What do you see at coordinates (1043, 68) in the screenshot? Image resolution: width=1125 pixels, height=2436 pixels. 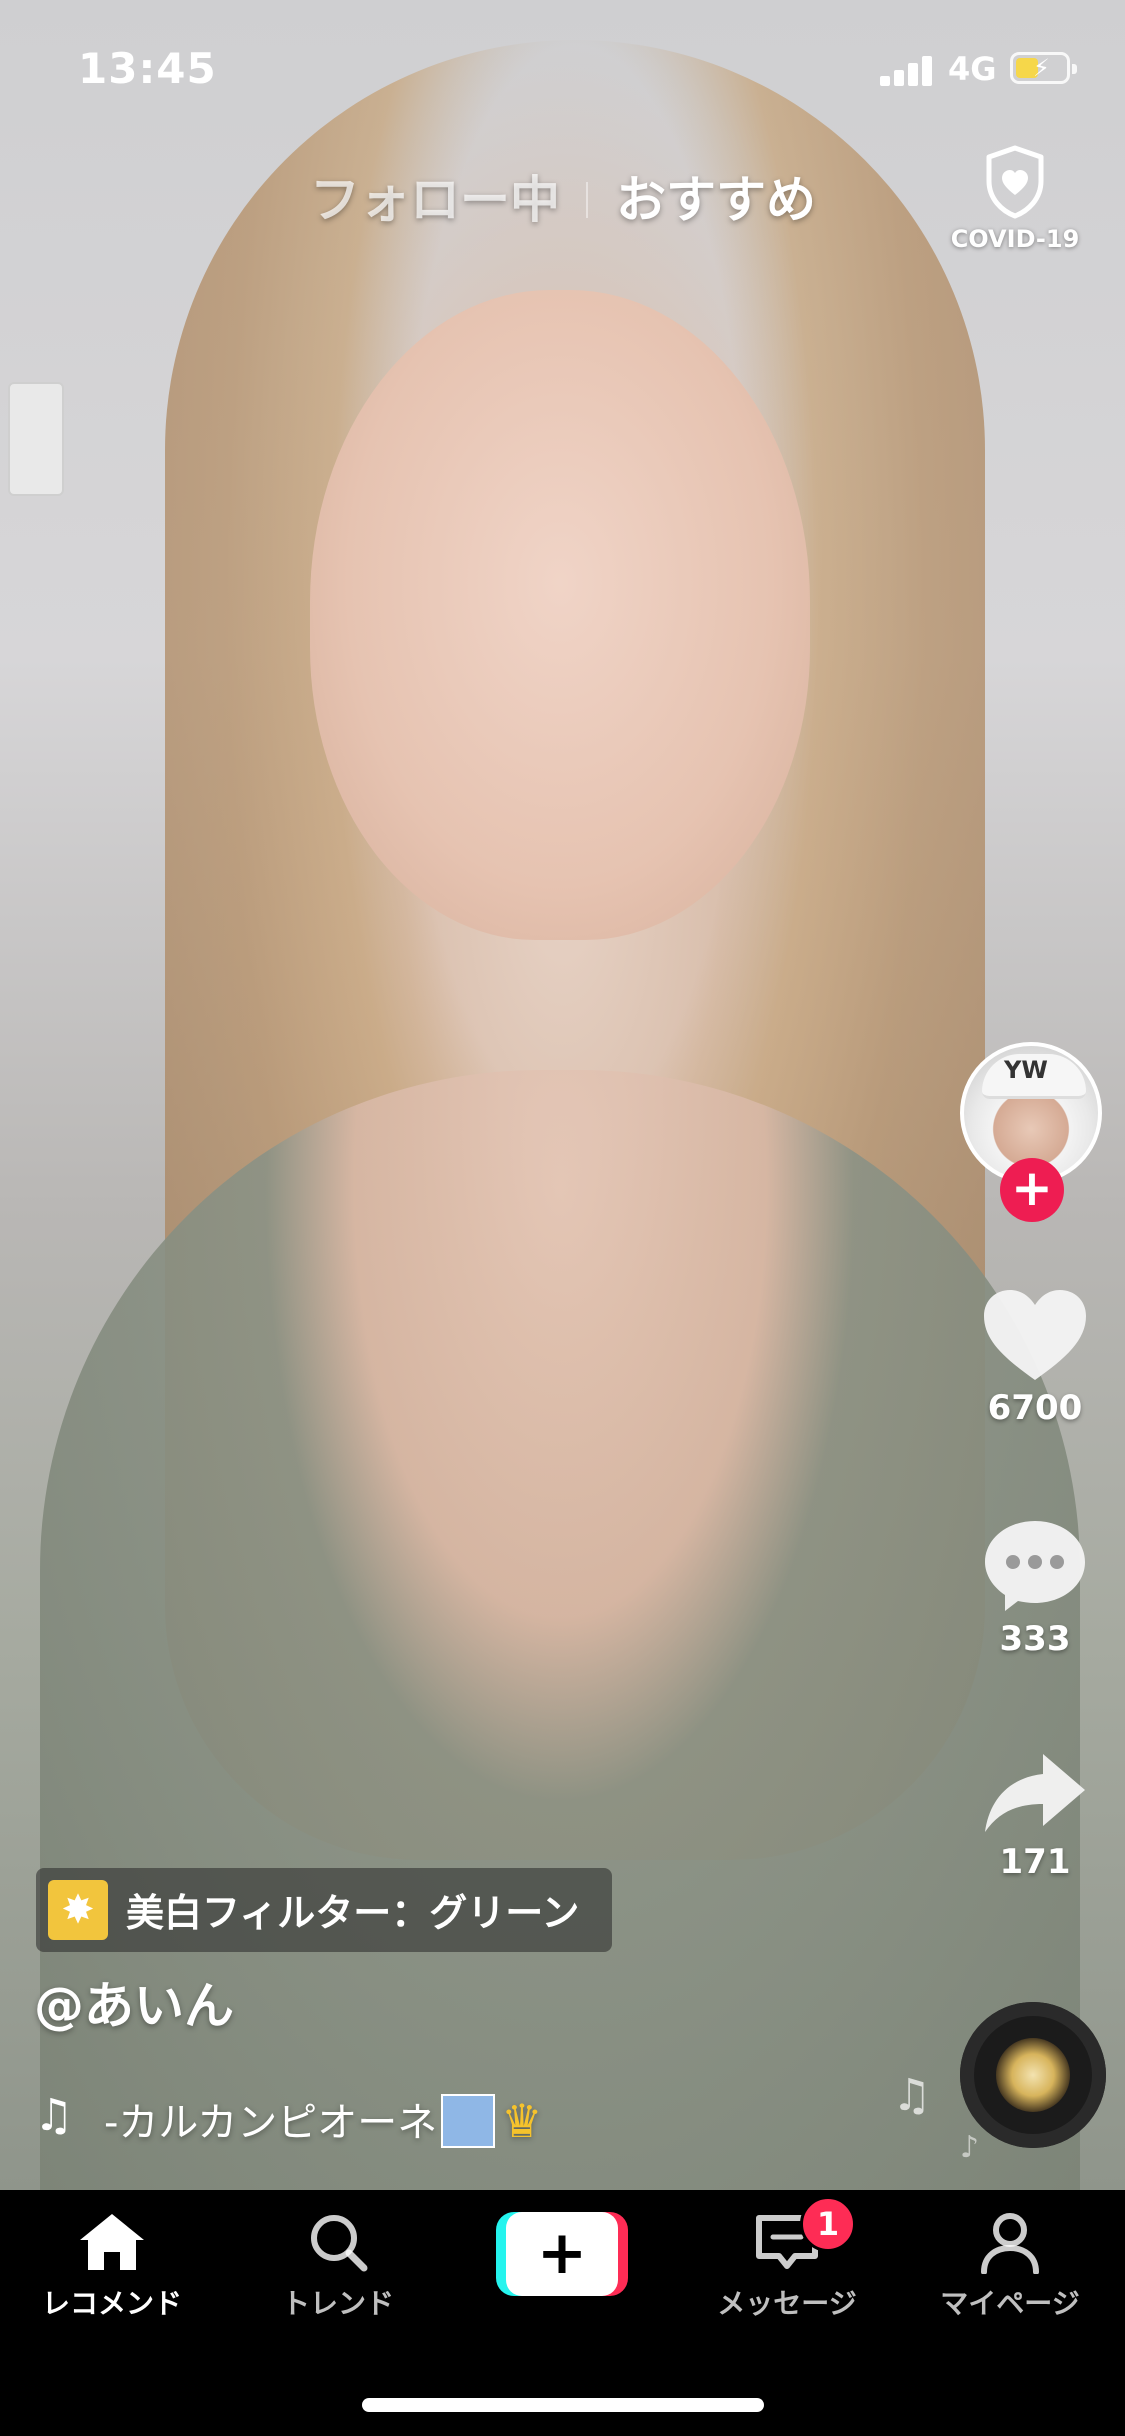 I see `battery-icon: ⚡` at bounding box center [1043, 68].